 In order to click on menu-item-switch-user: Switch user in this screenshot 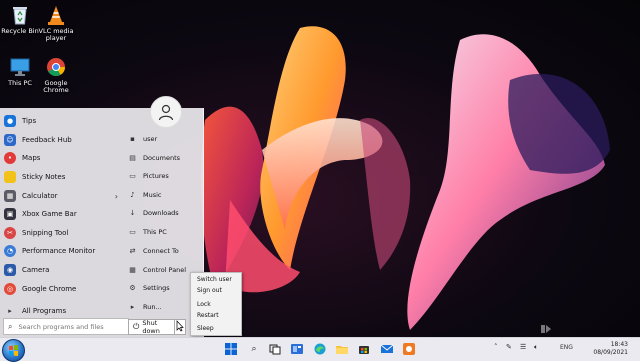, I will do `click(214, 279)`.